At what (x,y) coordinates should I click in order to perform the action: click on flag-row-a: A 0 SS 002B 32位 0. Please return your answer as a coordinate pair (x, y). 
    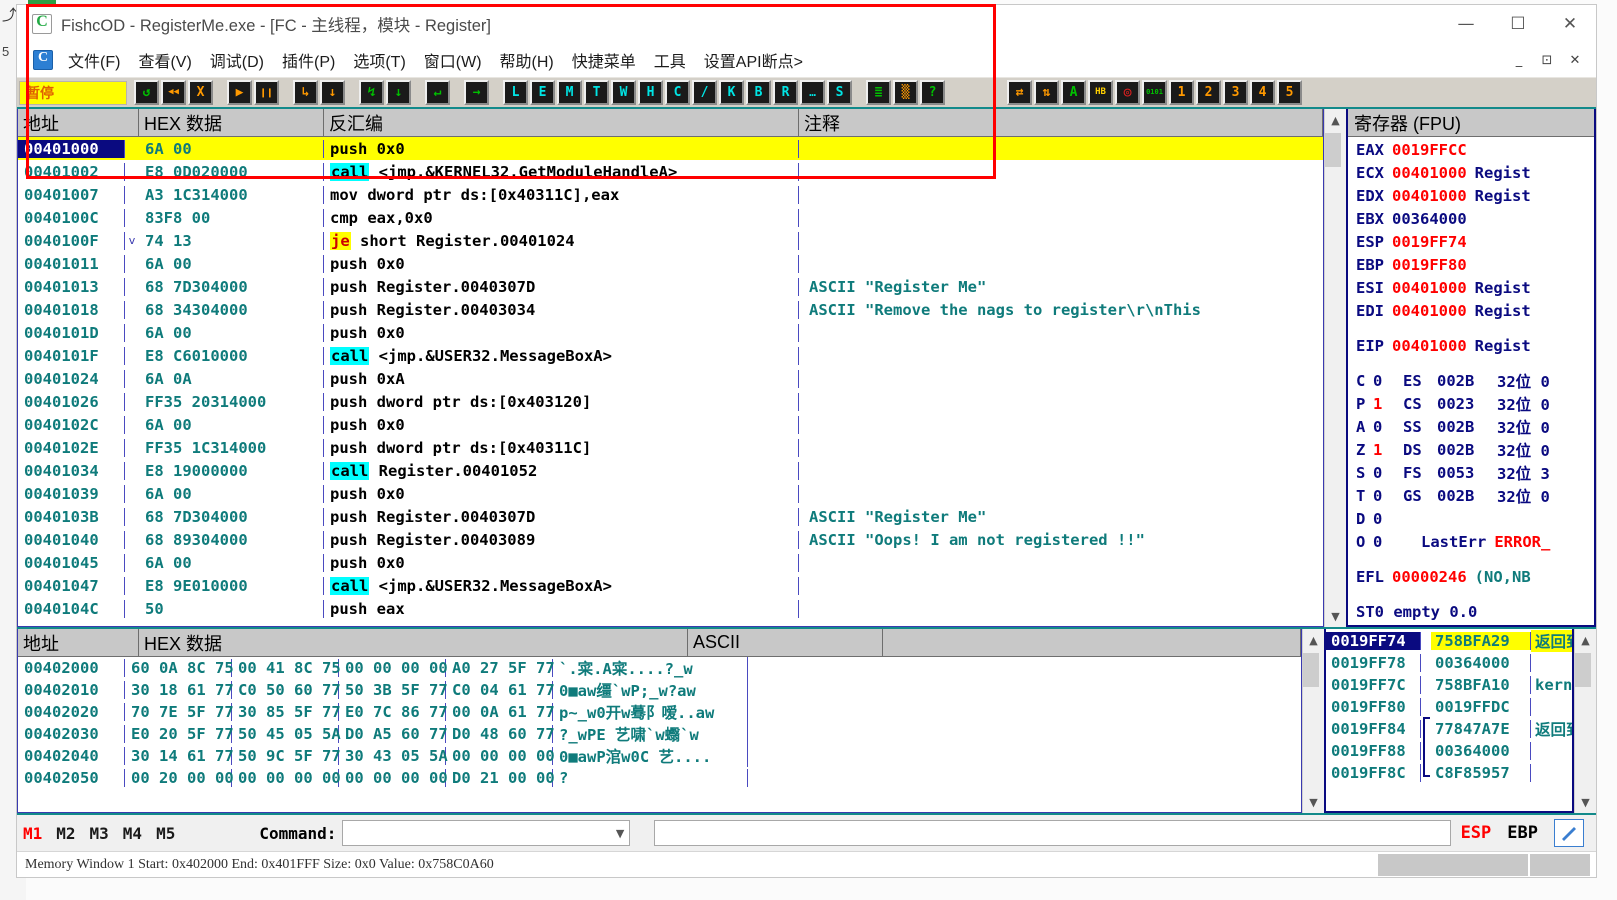
    Looking at the image, I should click on (1471, 426).